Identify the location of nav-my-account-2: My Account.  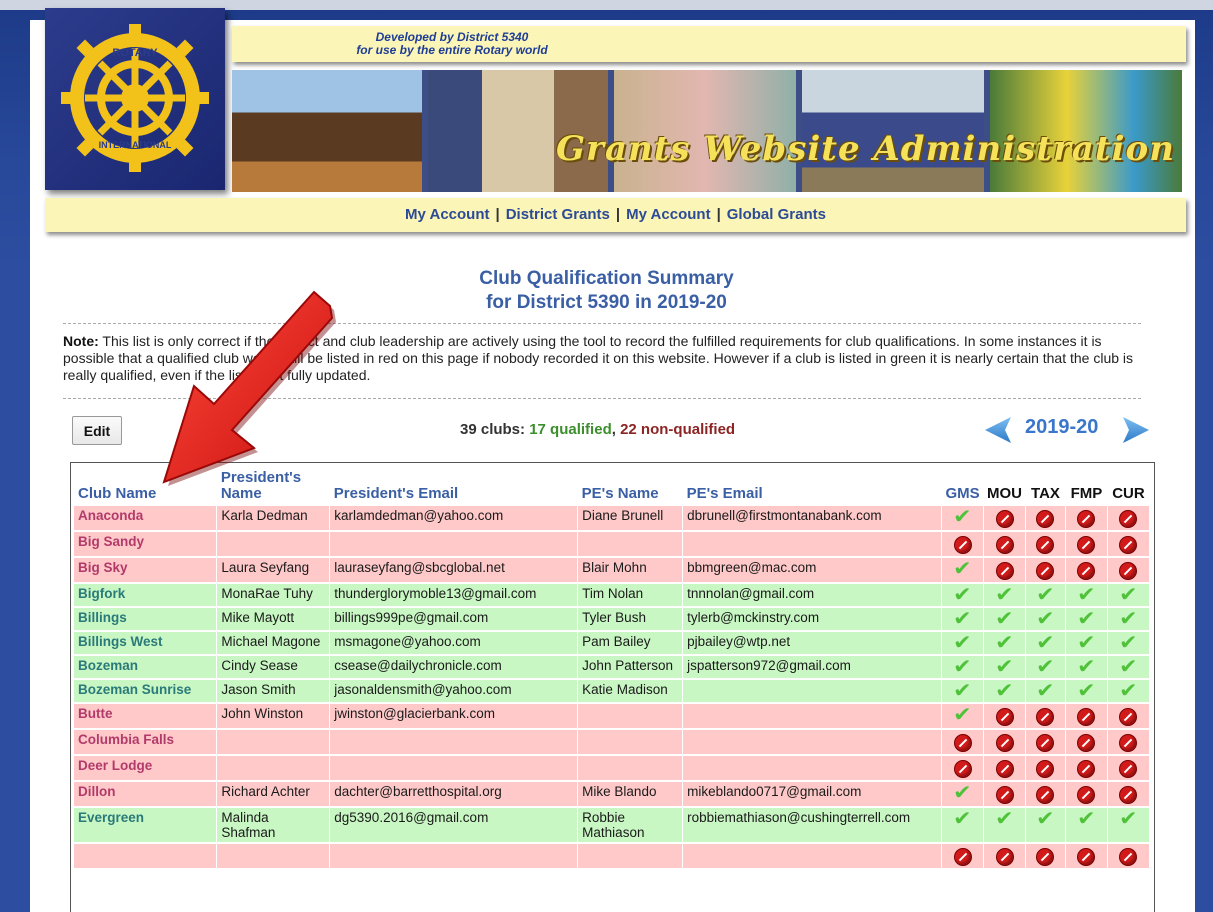
(668, 214).